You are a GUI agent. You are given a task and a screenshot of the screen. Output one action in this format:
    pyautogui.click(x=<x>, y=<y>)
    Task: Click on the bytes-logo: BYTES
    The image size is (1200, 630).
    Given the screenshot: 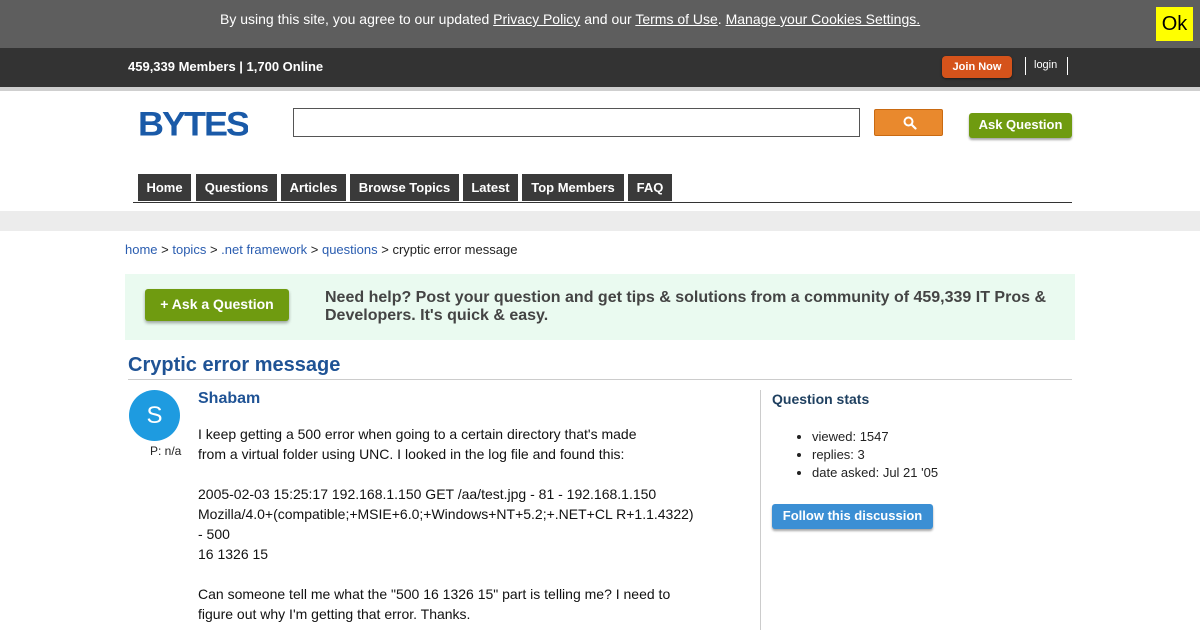 What is the action you would take?
    pyautogui.click(x=195, y=124)
    